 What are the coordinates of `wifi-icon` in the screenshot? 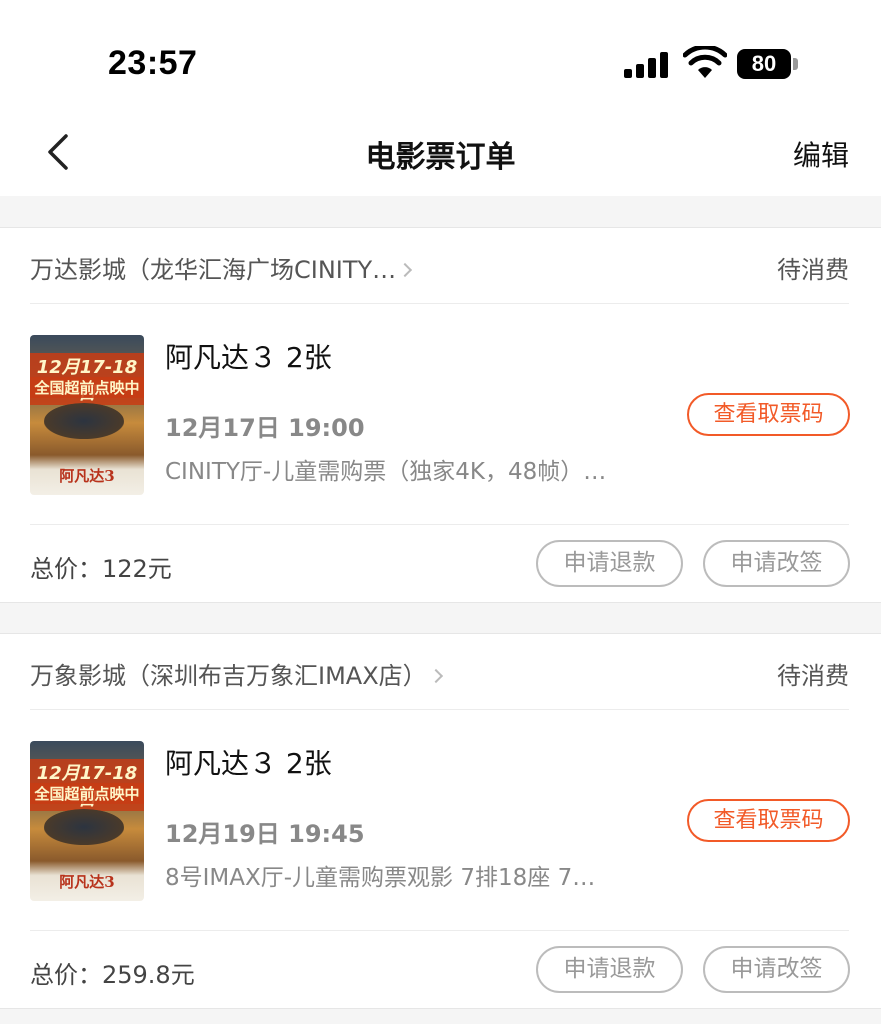 It's located at (705, 62).